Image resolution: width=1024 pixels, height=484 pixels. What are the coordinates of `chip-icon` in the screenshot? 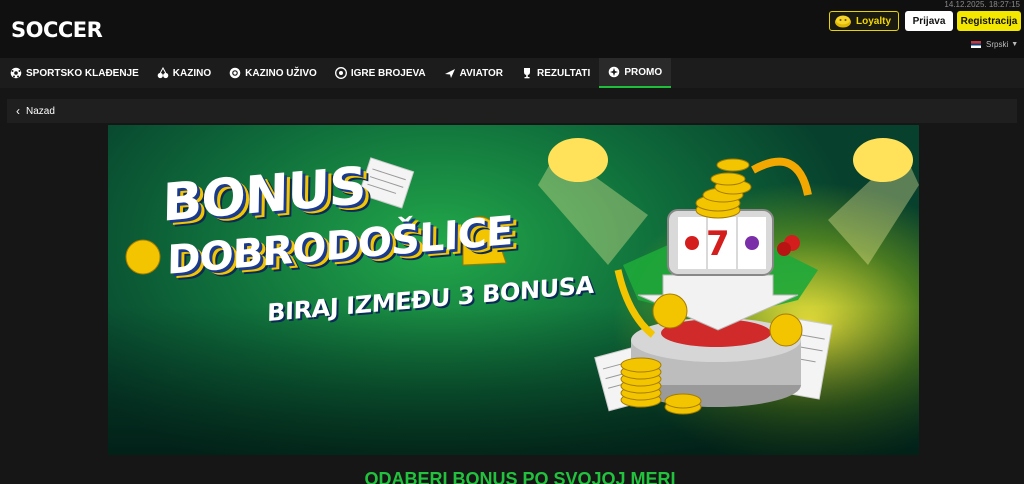 It's located at (235, 73).